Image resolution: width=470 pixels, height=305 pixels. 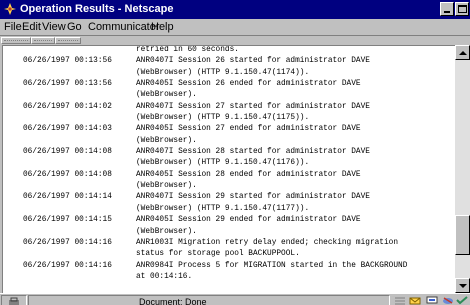 I want to click on arrow-up-icon, so click(x=463, y=53).